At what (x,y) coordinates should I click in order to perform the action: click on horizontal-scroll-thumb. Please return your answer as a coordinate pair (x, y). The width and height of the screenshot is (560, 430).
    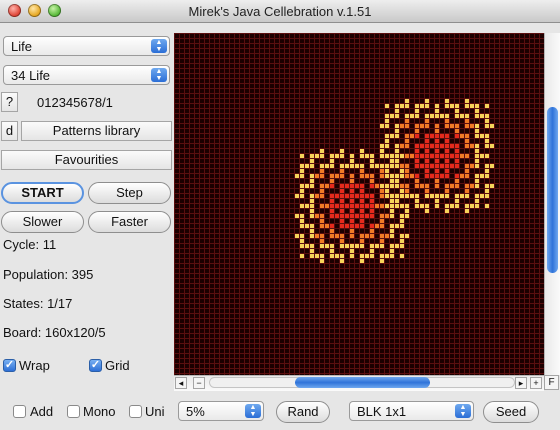
    Looking at the image, I should click on (362, 382).